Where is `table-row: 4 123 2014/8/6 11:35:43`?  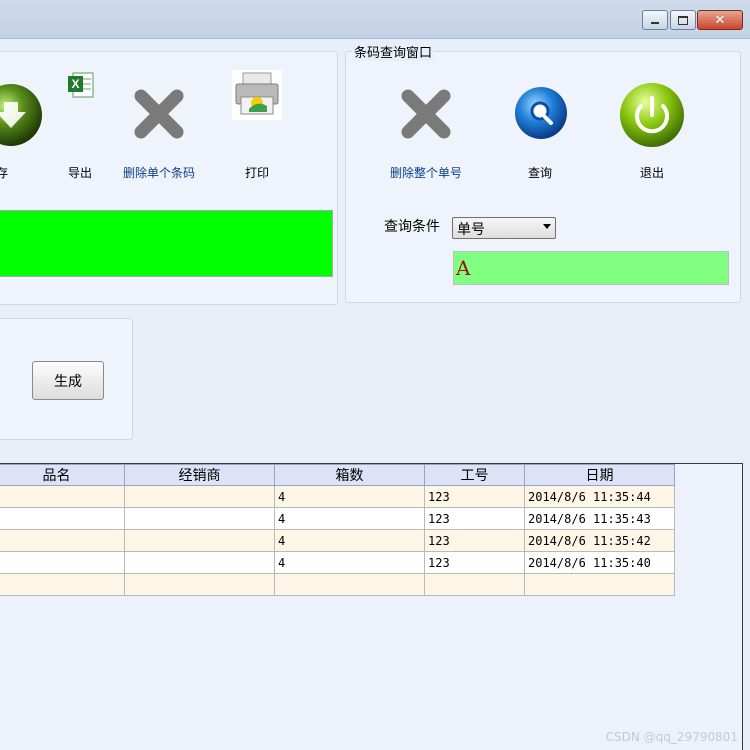 table-row: 4 123 2014/8/6 11:35:43 is located at coordinates (337, 518).